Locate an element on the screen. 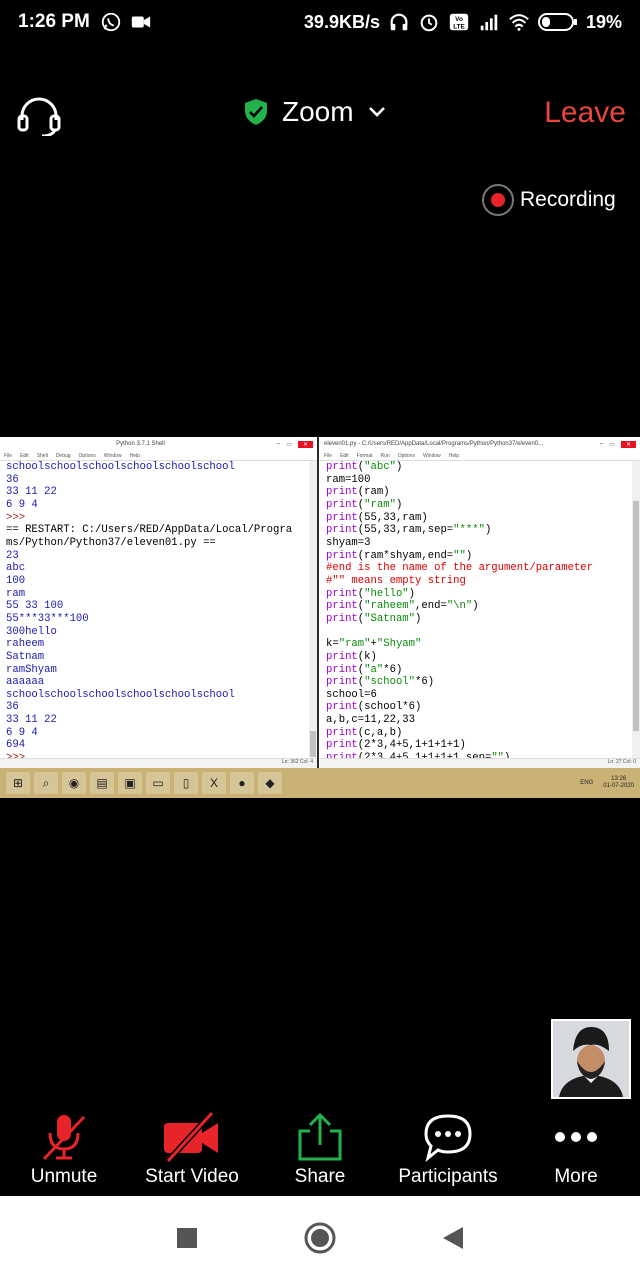 Image resolution: width=640 pixels, height=1280 pixels. code-token: "raheem" is located at coordinates (390, 606).